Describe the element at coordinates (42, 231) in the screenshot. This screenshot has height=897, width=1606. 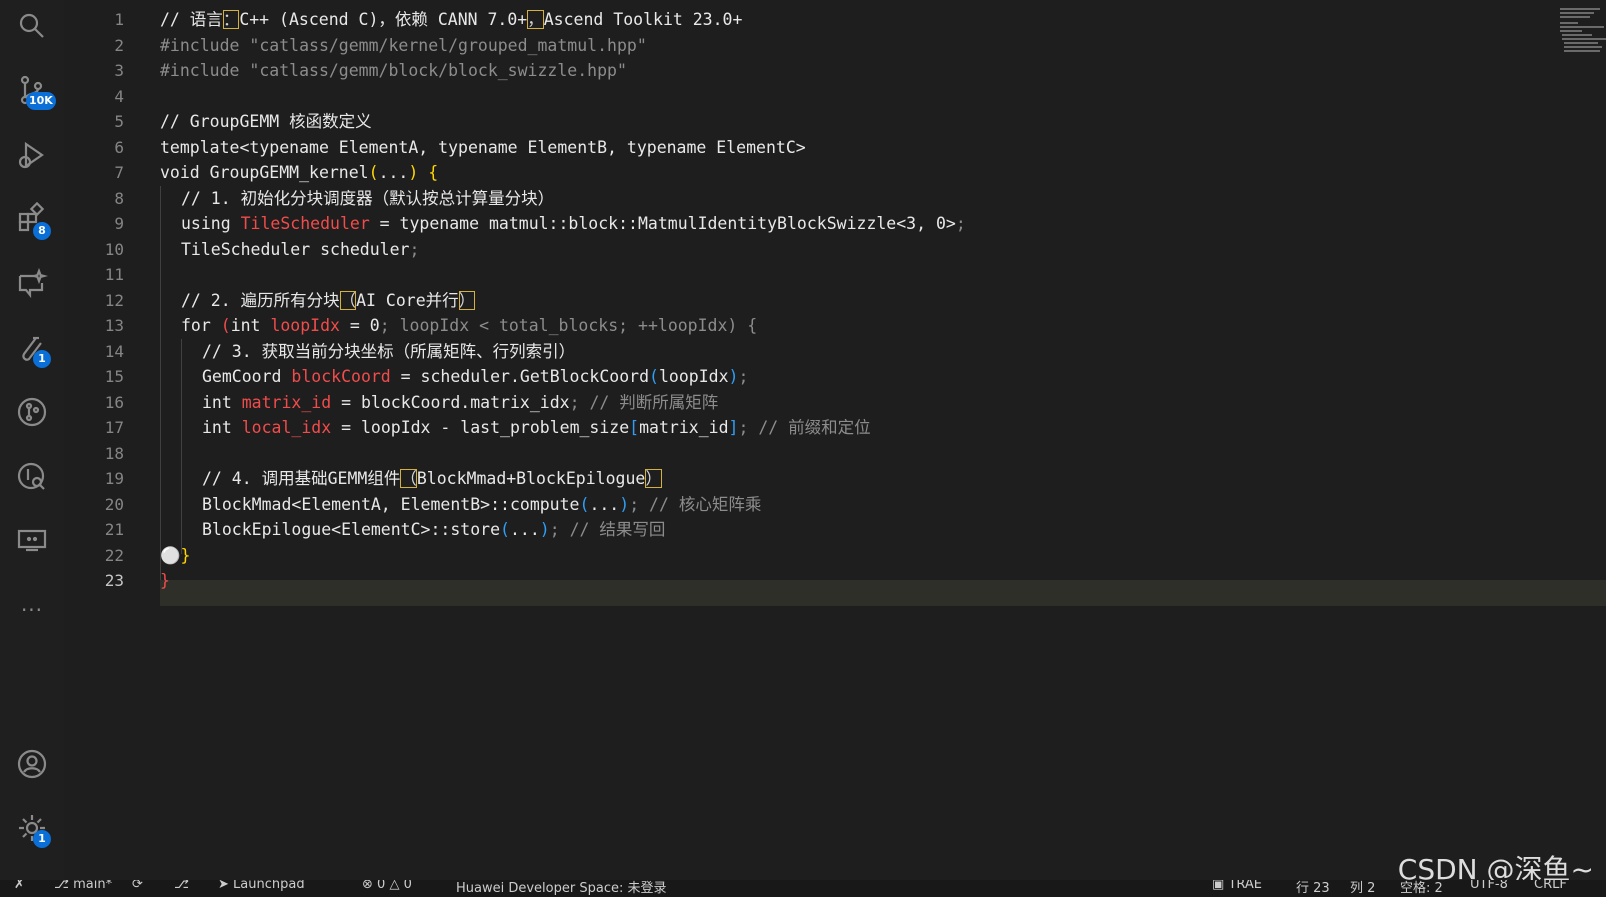
I see `extensions-badge: 8` at that location.